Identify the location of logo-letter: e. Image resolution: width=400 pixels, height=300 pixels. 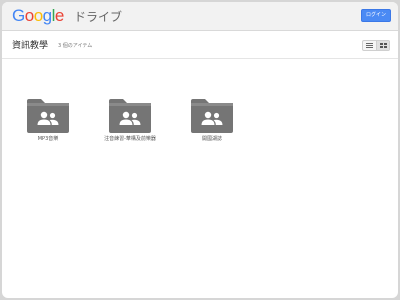
(59, 15).